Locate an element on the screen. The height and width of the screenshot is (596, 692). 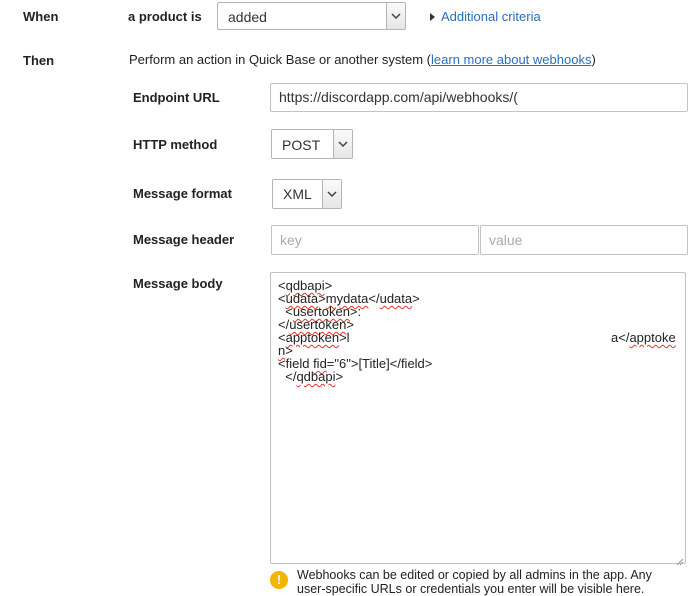
event-select-value: added is located at coordinates (247, 17).